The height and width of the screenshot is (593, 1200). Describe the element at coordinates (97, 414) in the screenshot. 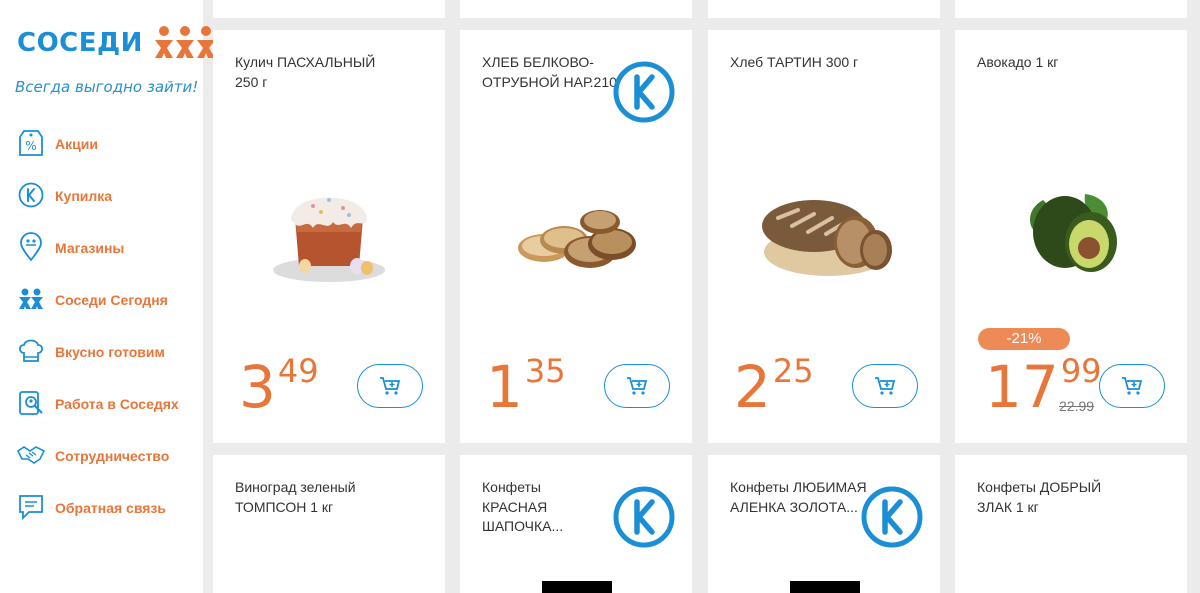

I see `sidebar-item-jobs: Работа в Соседях` at that location.